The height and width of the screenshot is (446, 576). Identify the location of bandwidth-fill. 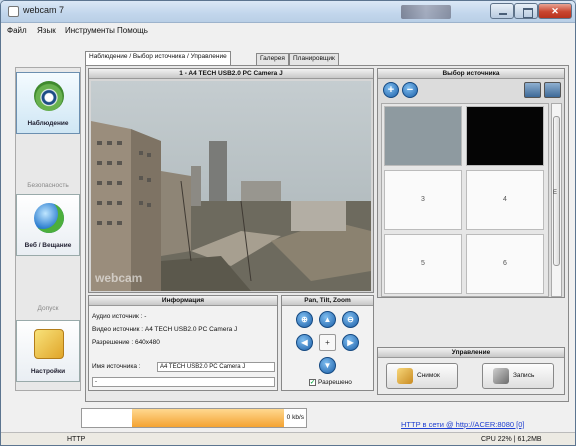
(208, 418).